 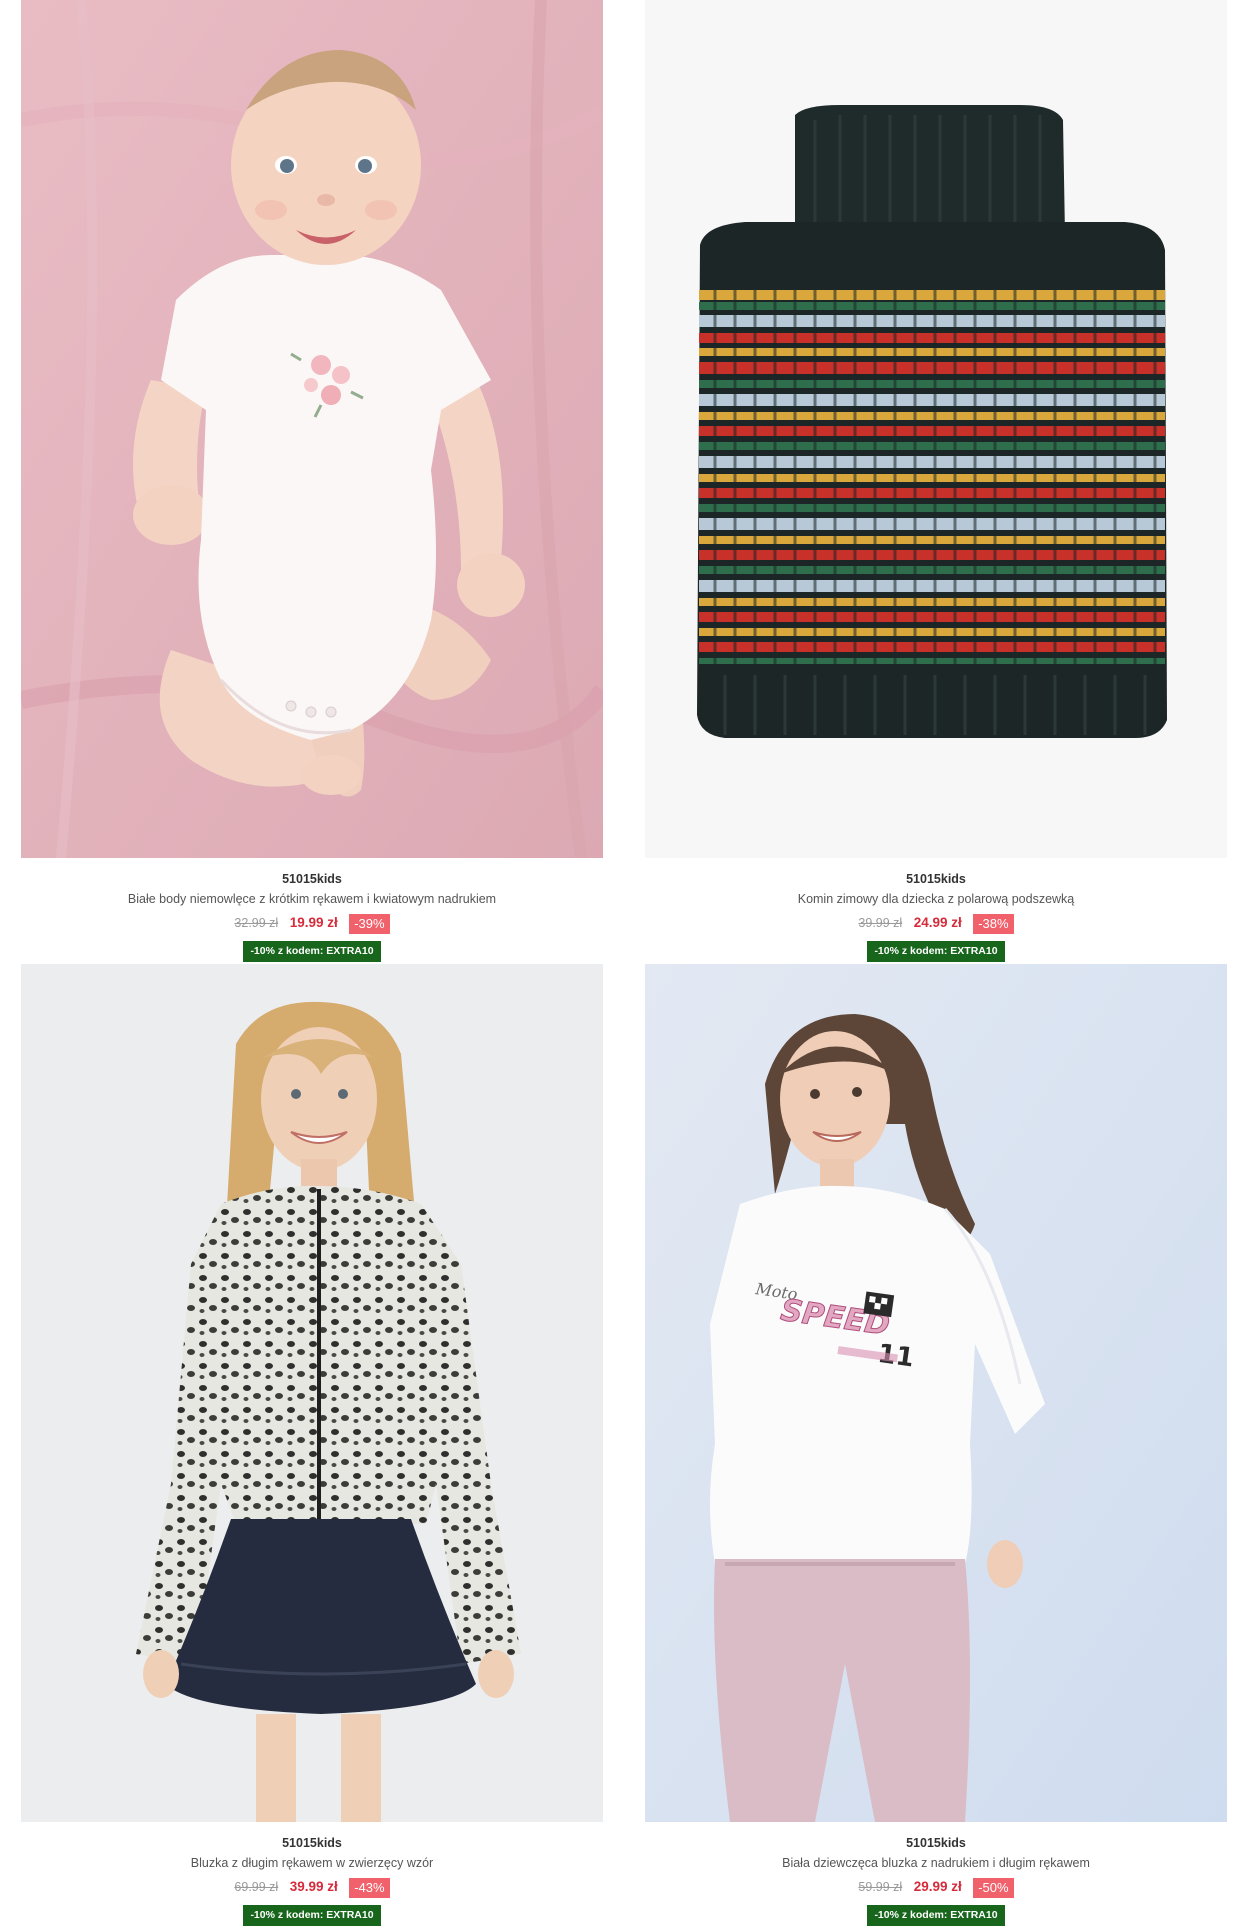 What do you see at coordinates (256, 1887) in the screenshot?
I see `old-price: 69.99 zł` at bounding box center [256, 1887].